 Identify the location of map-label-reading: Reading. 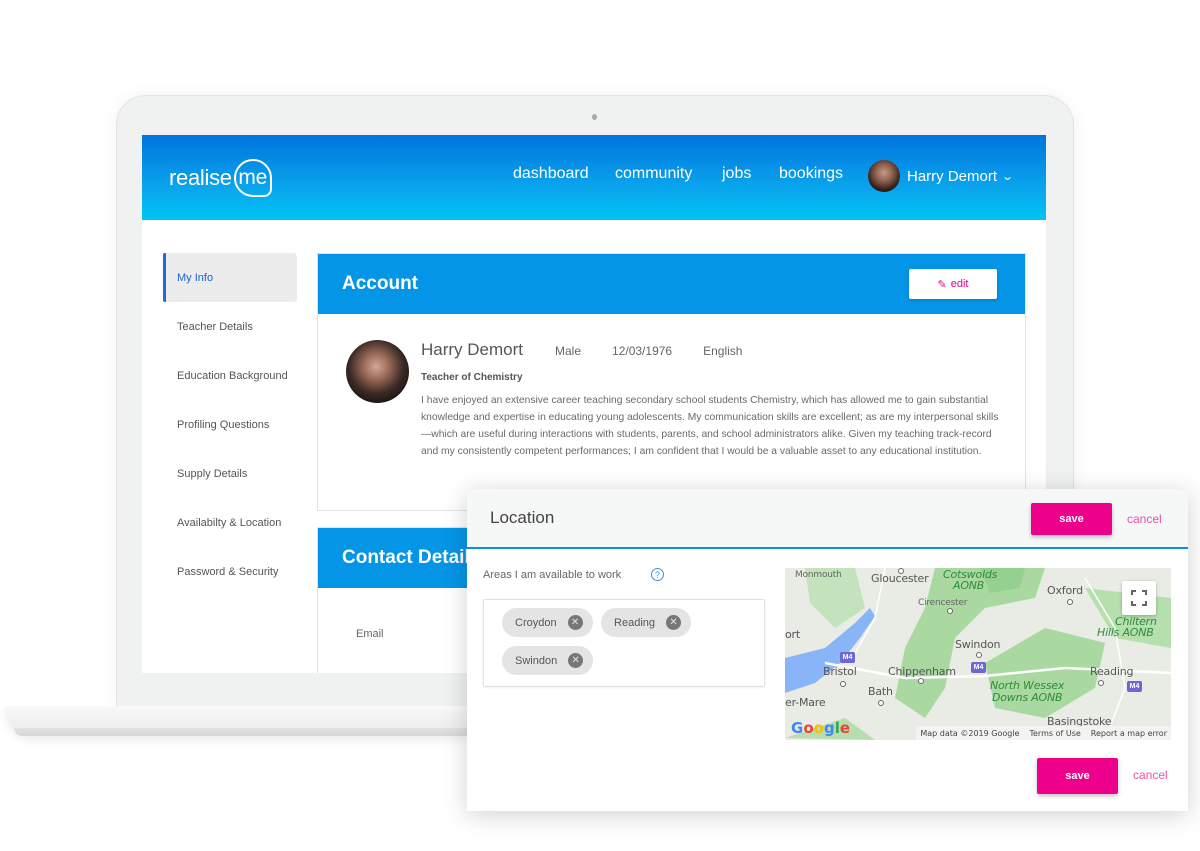
(1112, 671).